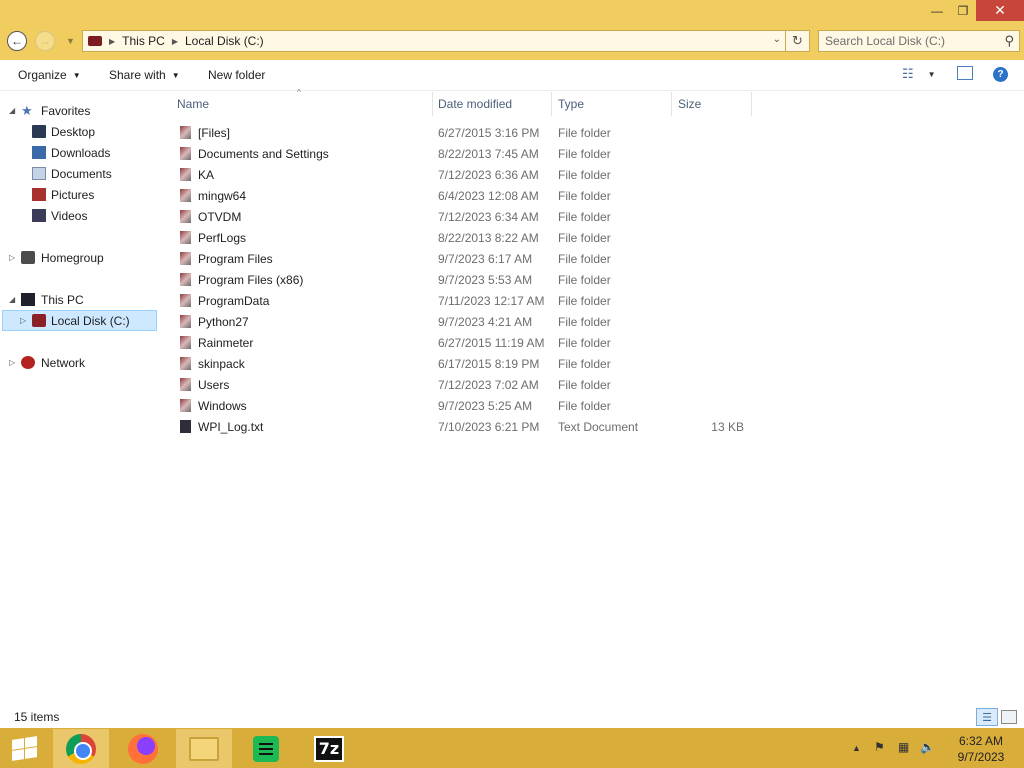 This screenshot has height=768, width=1024. Describe the element at coordinates (714, 104) in the screenshot. I see `column-header-size: Size` at that location.